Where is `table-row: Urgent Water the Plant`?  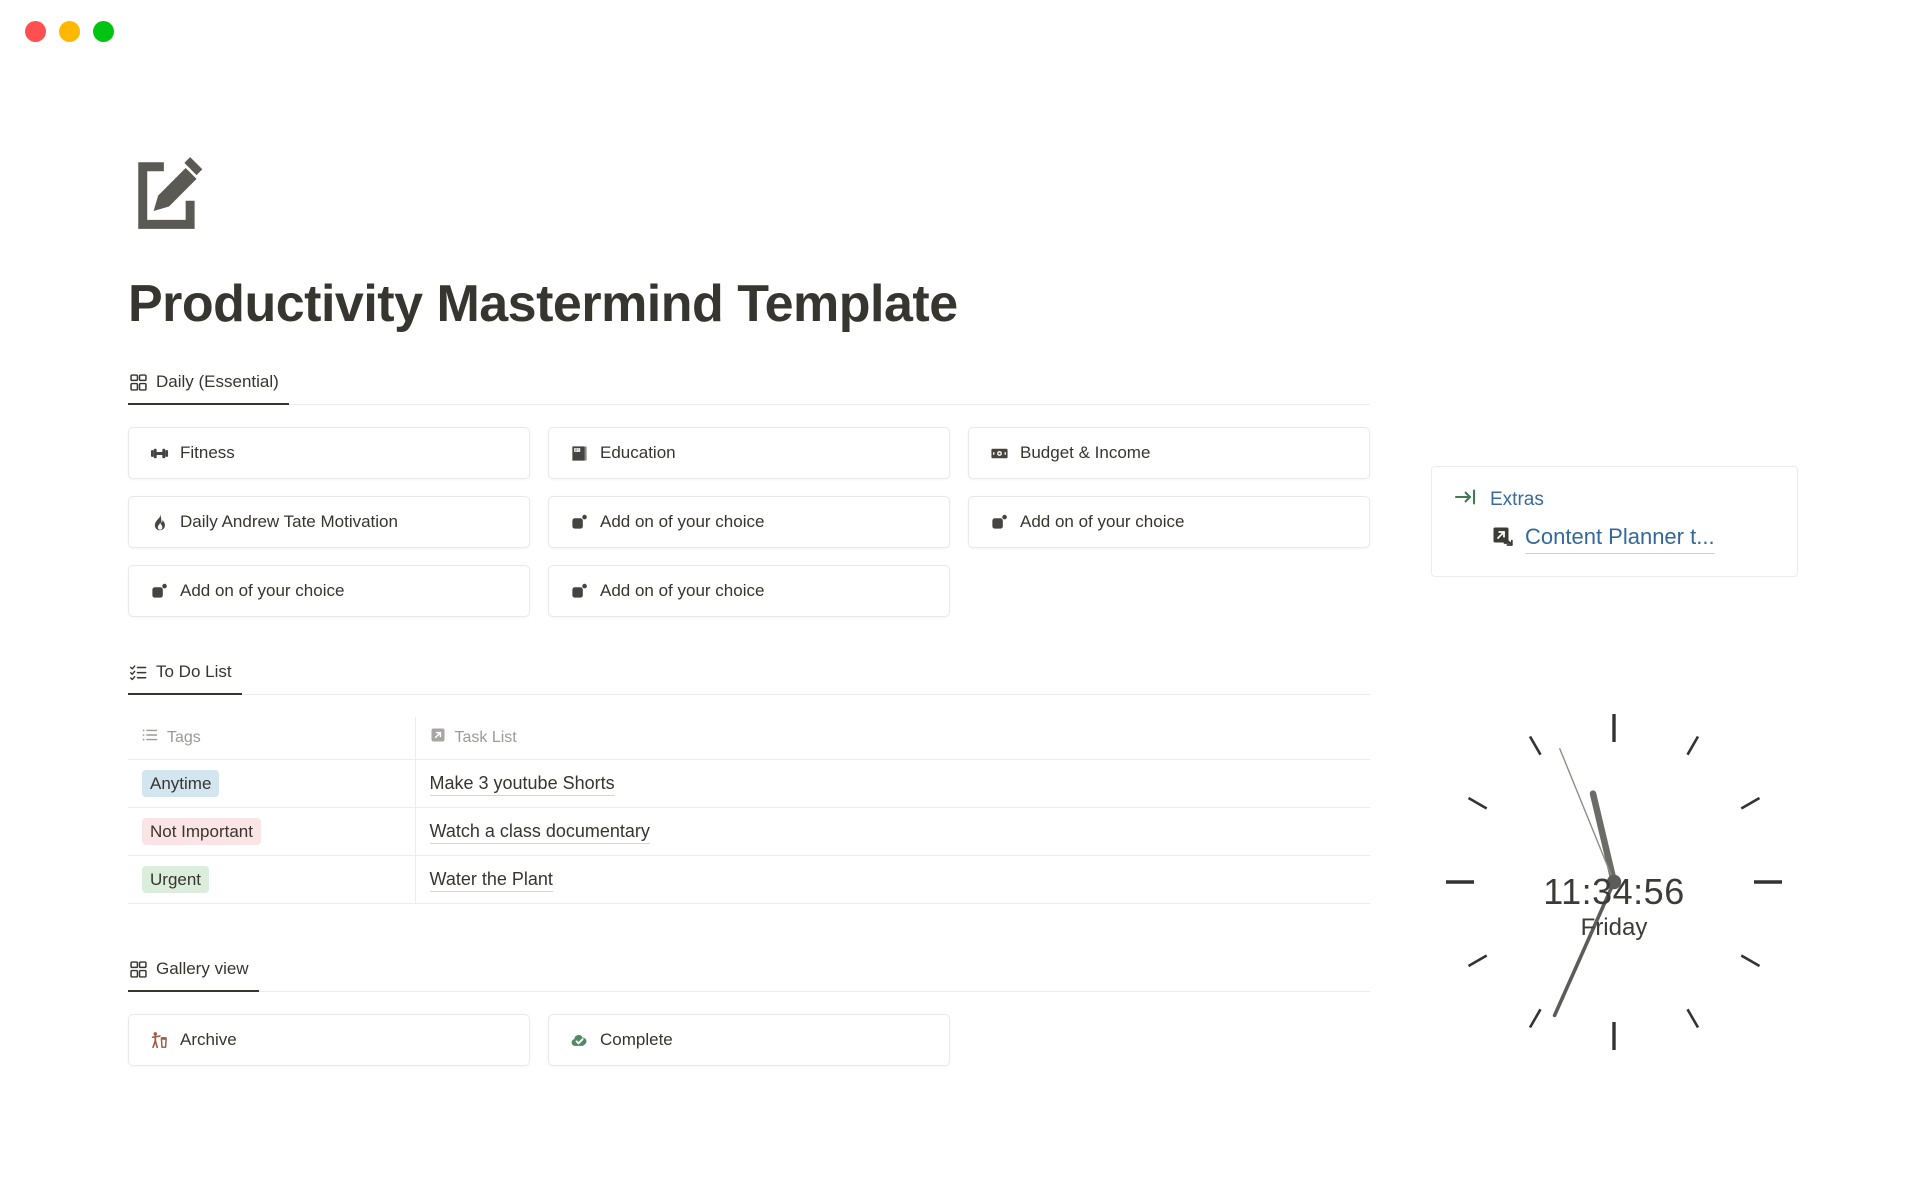 table-row: Urgent Water the Plant is located at coordinates (749, 880).